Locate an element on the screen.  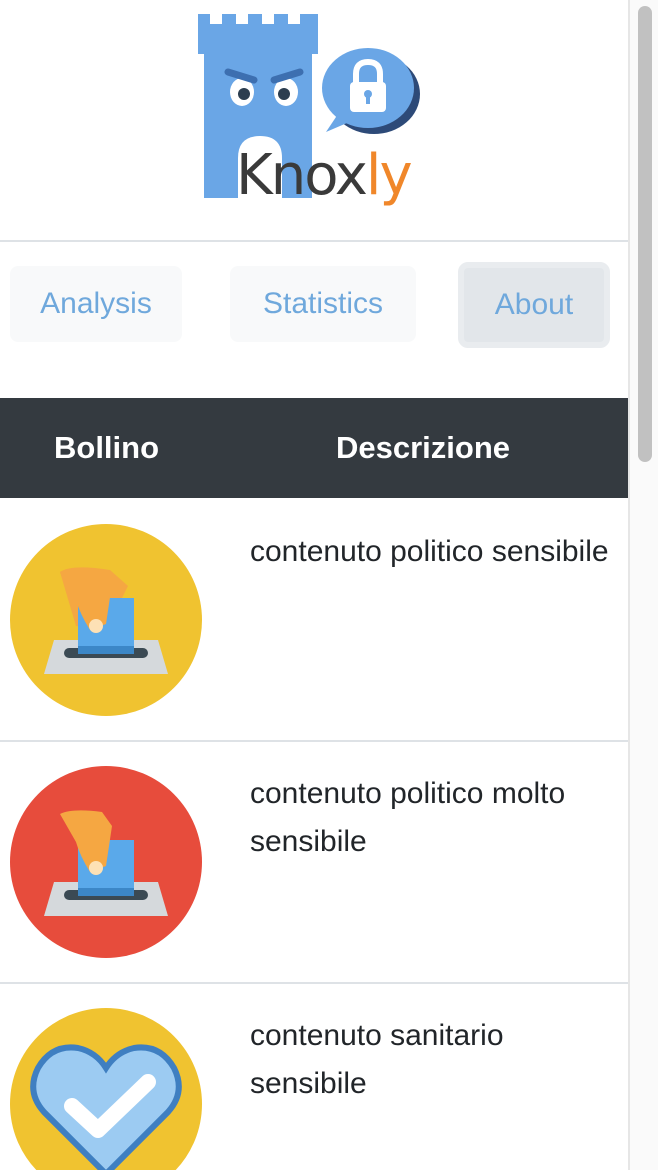
heart-check-icon is located at coordinates (106, 1089).